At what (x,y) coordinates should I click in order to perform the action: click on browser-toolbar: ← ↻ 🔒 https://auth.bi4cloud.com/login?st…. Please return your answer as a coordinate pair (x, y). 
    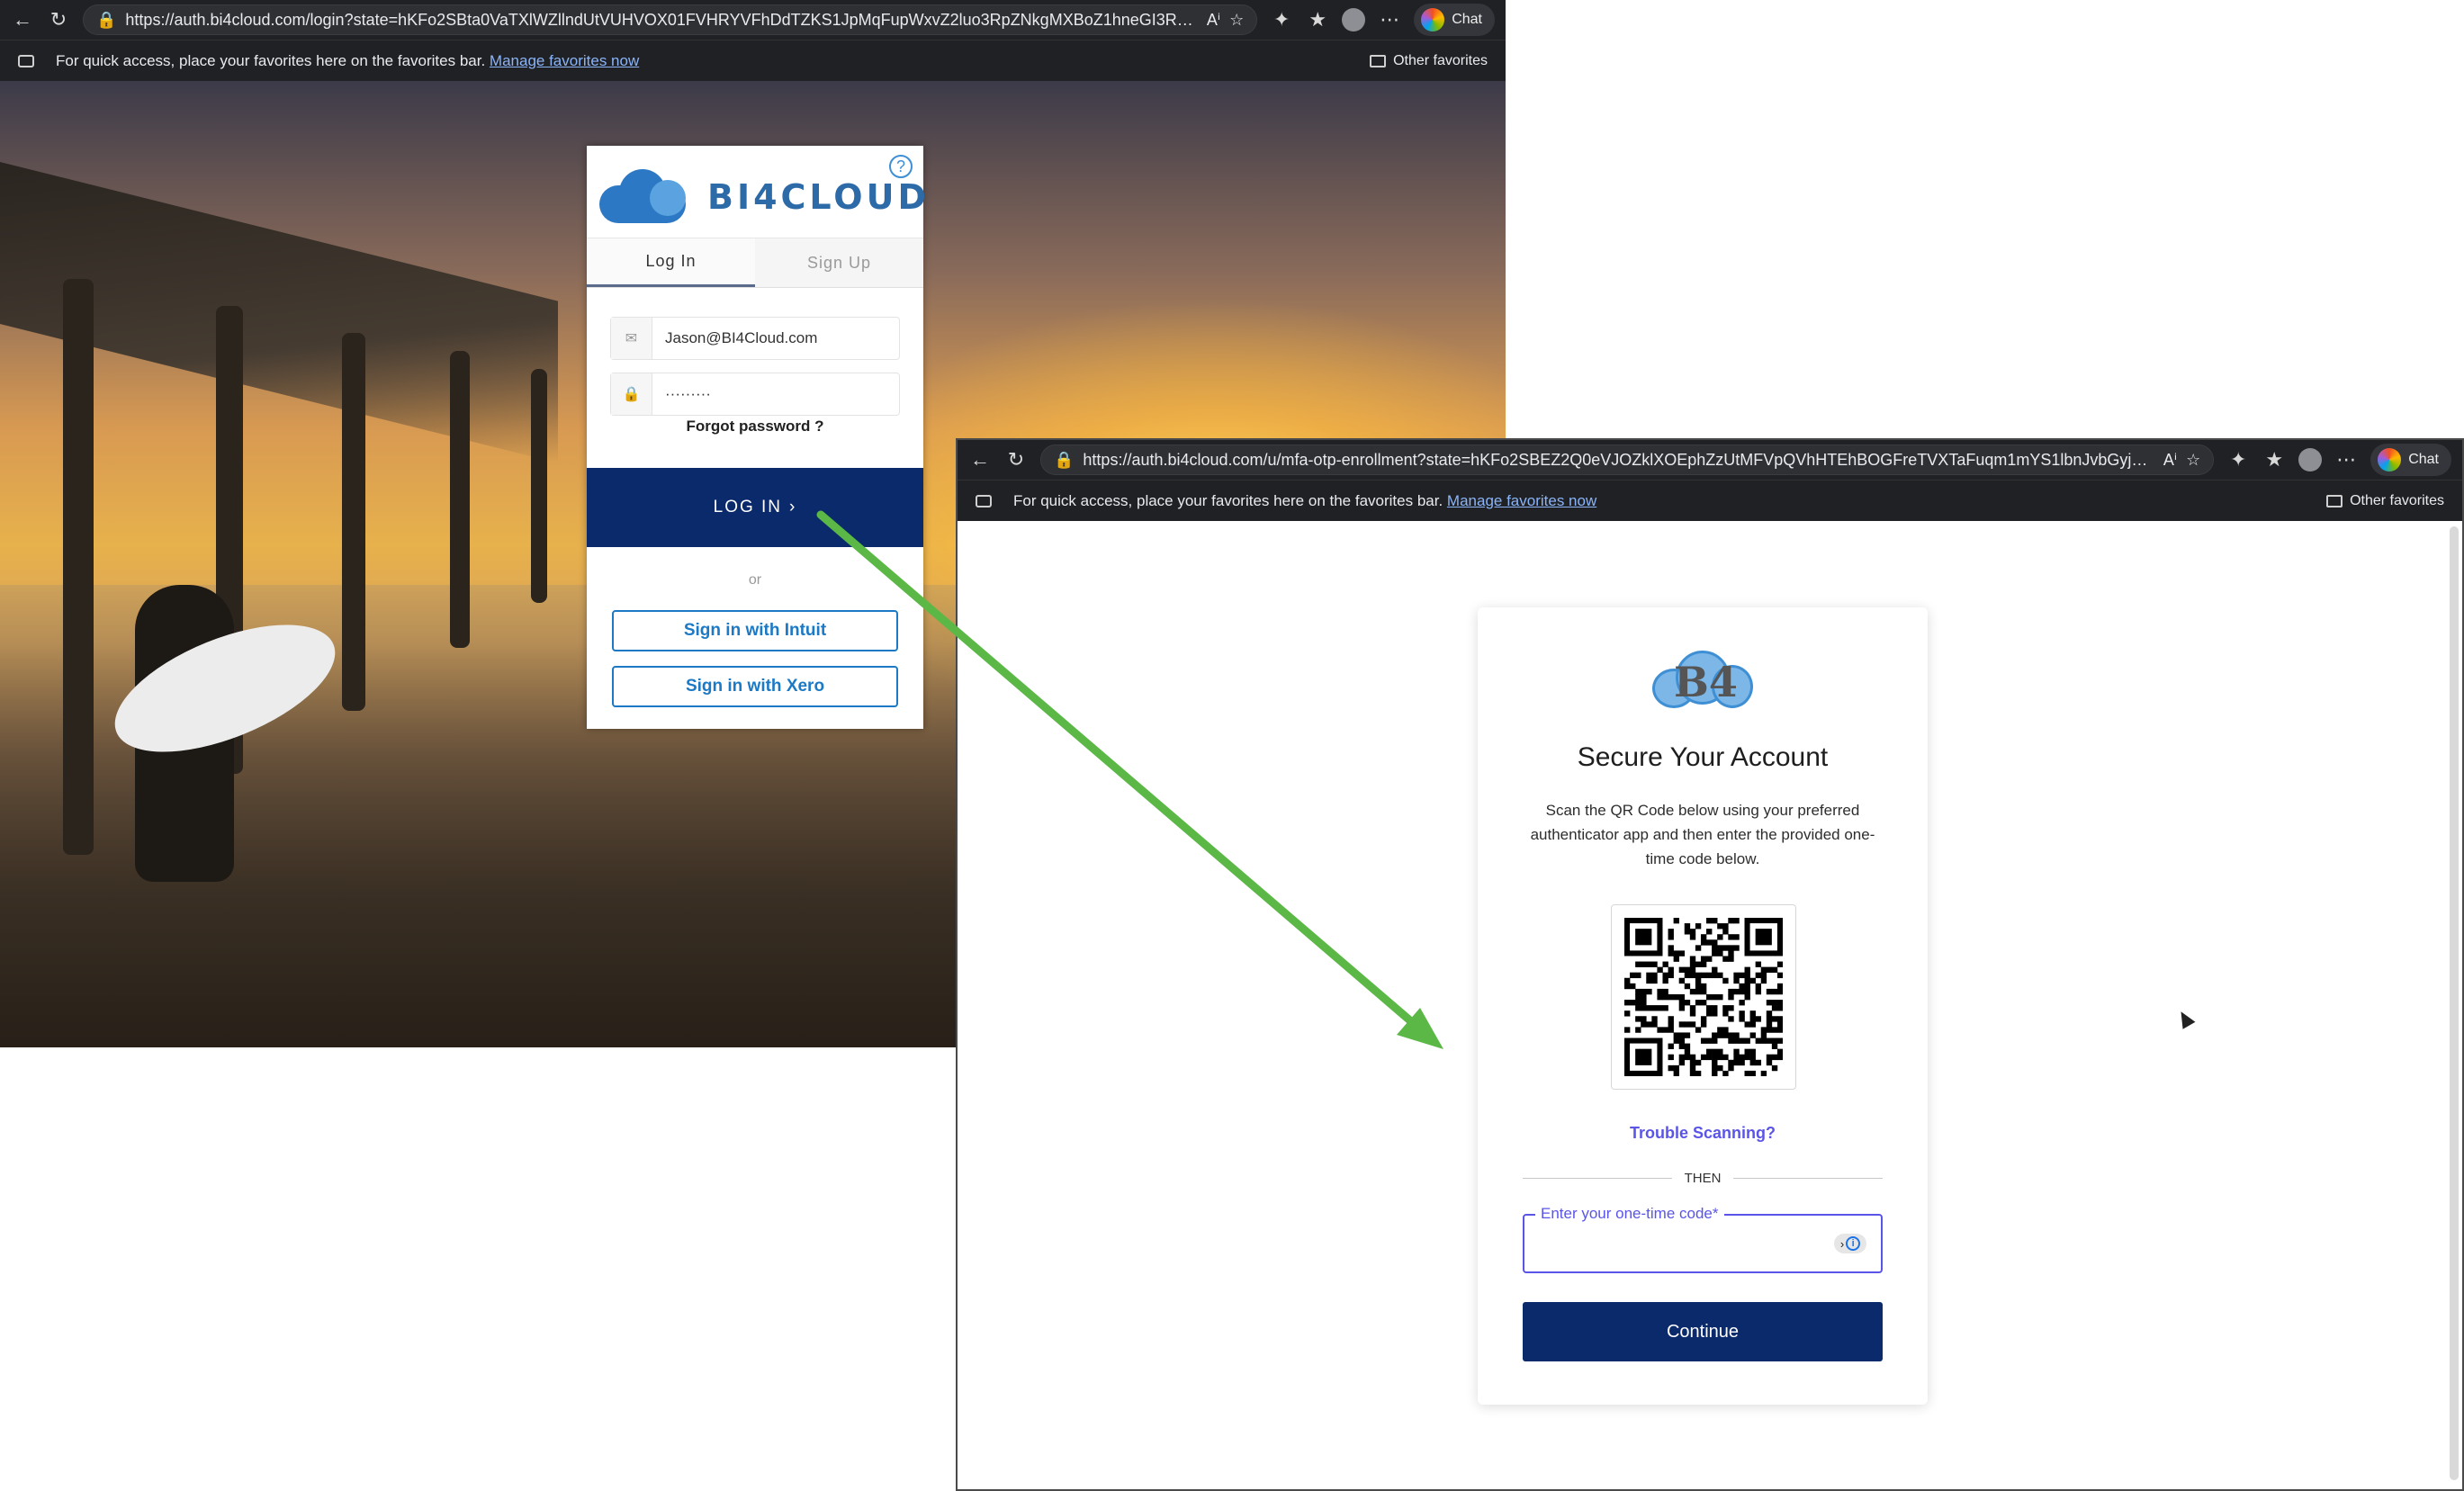
    Looking at the image, I should click on (753, 20).